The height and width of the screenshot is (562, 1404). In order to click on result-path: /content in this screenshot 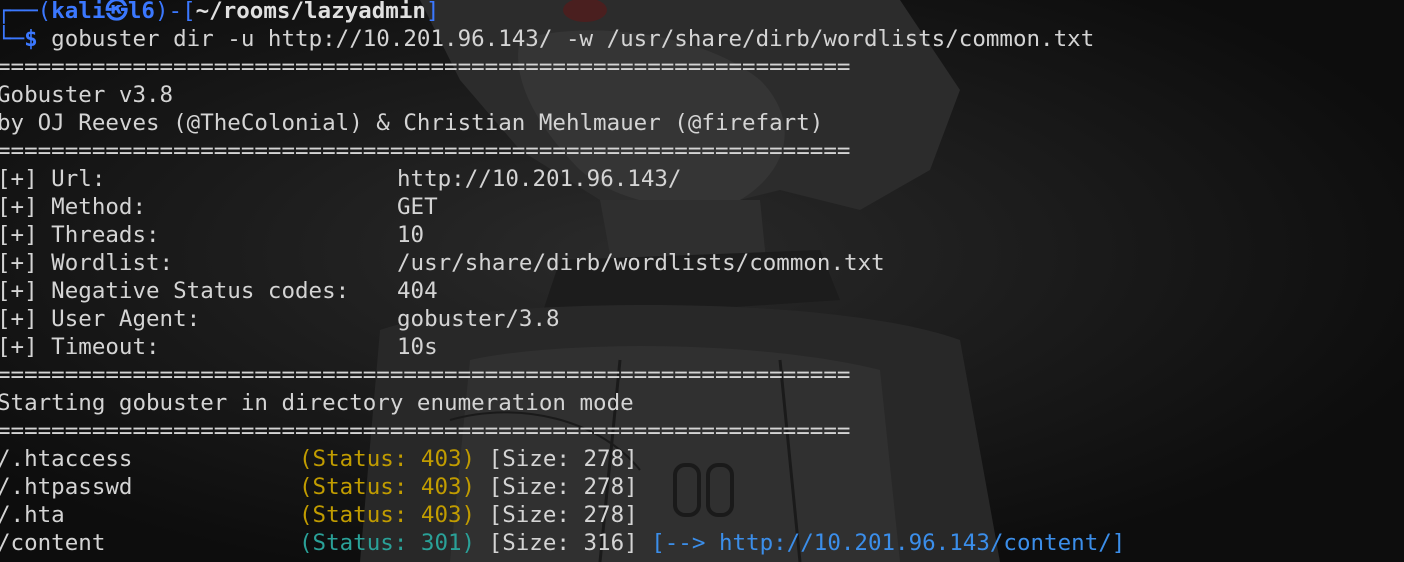, I will do `click(53, 543)`.